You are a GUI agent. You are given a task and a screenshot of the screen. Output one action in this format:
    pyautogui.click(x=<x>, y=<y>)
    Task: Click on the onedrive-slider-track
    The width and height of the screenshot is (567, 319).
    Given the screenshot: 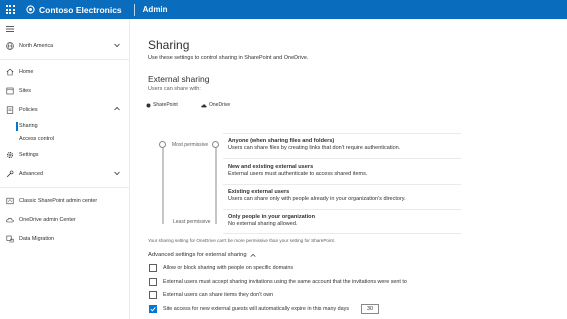 What is the action you would take?
    pyautogui.click(x=216, y=184)
    